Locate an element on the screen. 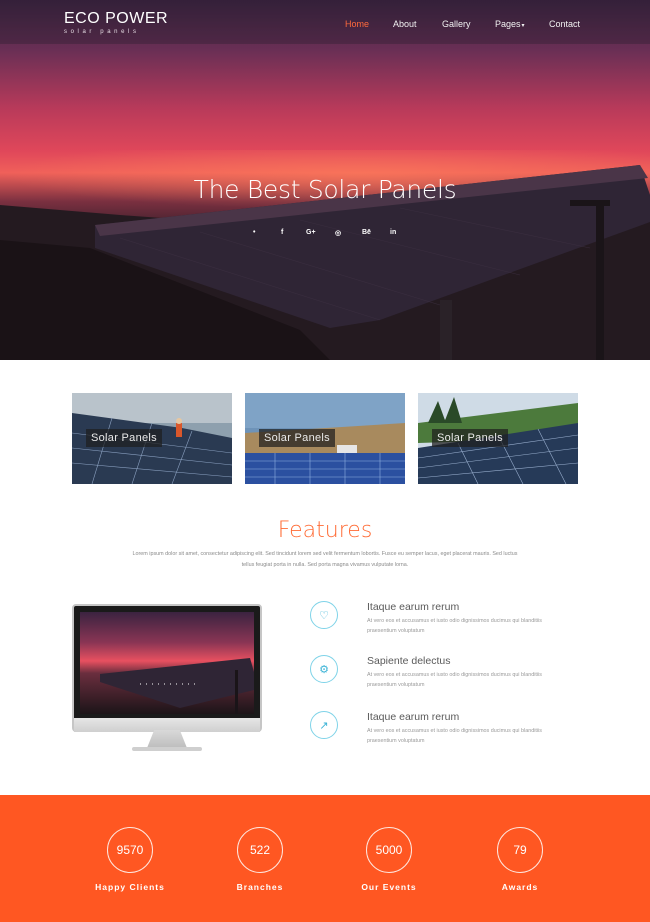  stat-branches: 522 Branches is located at coordinates (260, 859).